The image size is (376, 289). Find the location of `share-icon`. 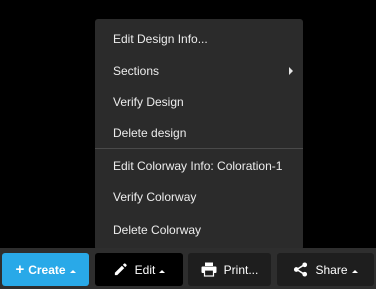

share-icon is located at coordinates (300, 269).